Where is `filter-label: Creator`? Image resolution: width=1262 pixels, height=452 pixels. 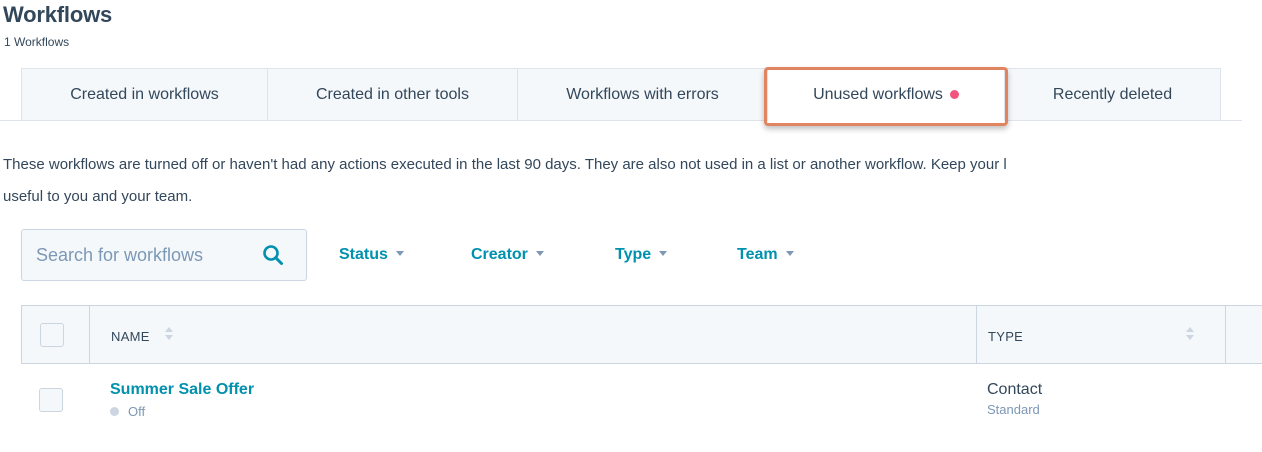
filter-label: Creator is located at coordinates (499, 254).